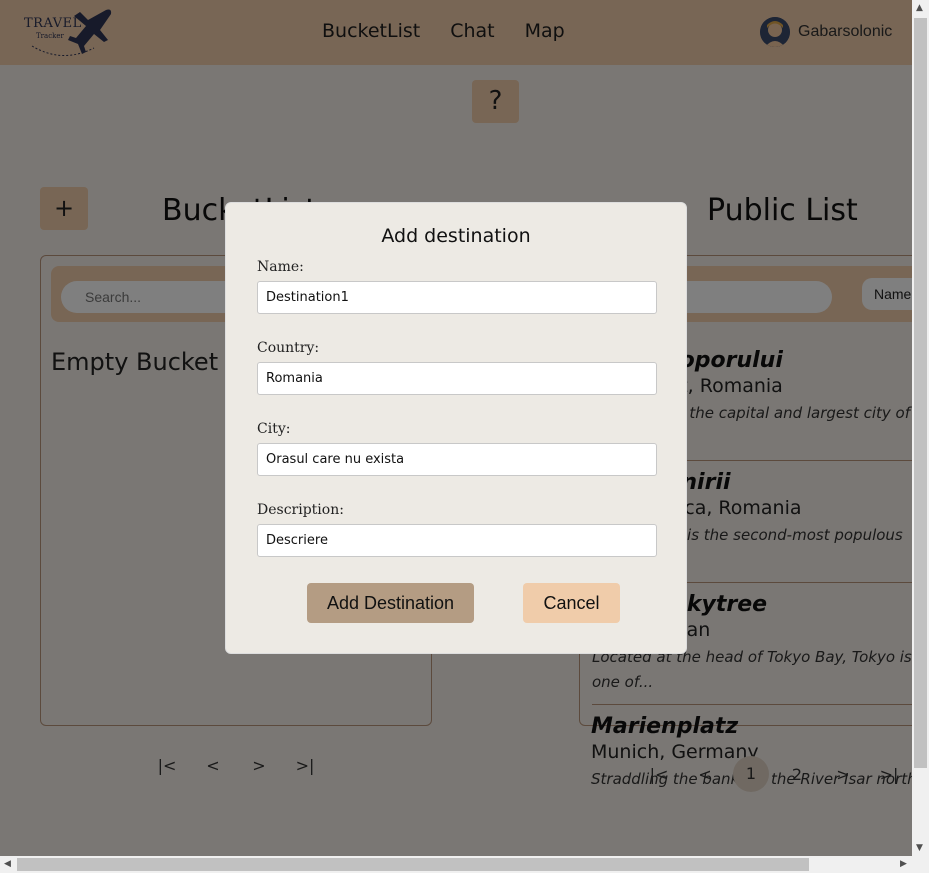  I want to click on scroll-up-arrow-icon: ▲, so click(919, 8).